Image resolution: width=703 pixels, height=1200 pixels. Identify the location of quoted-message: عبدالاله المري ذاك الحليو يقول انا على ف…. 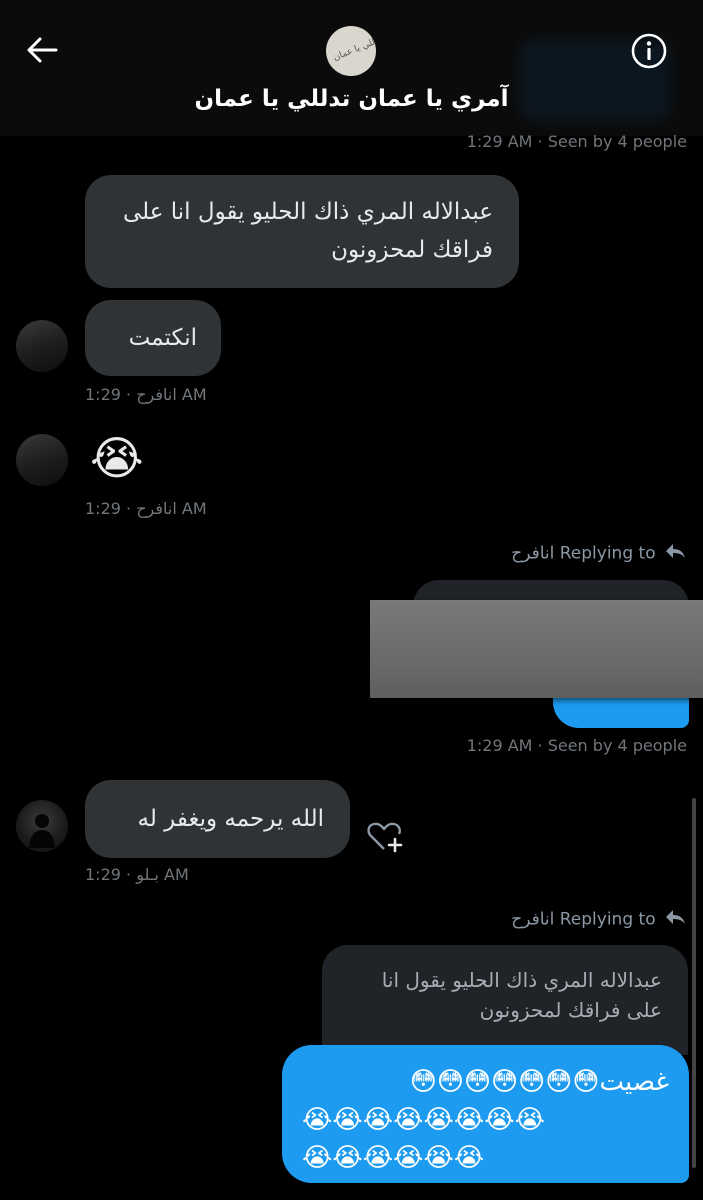
(505, 1000).